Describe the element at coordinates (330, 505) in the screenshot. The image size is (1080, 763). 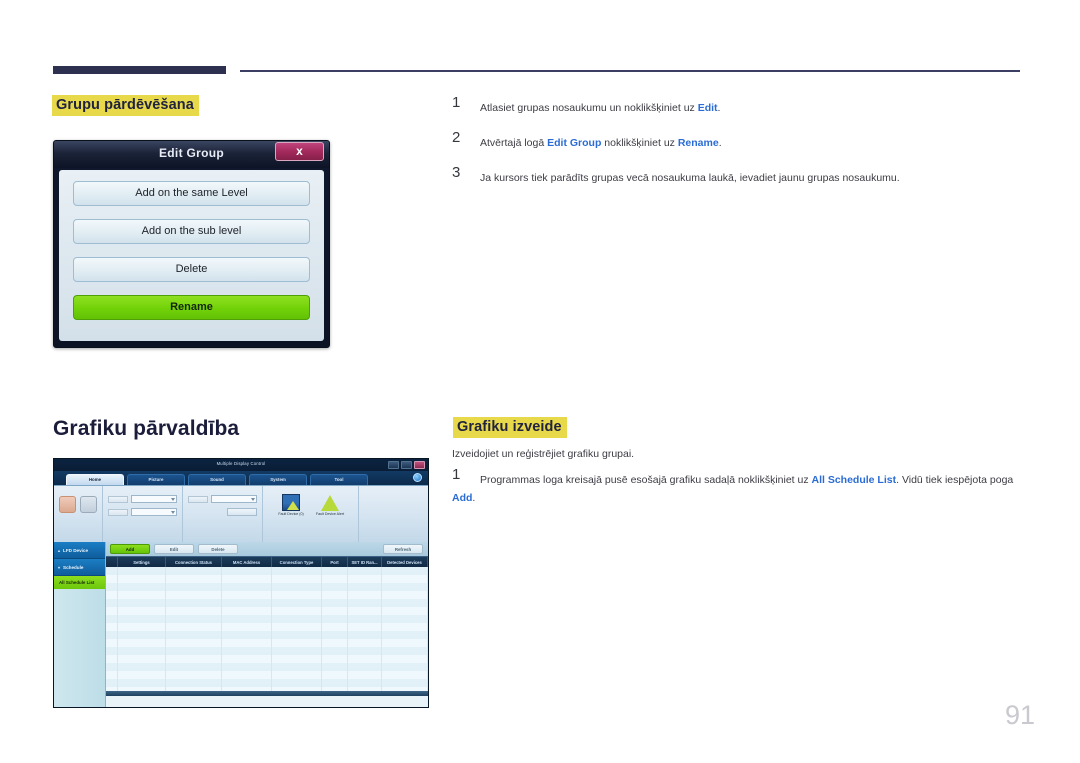
I see `fault-device-alert-item: Fault Device Alert` at that location.